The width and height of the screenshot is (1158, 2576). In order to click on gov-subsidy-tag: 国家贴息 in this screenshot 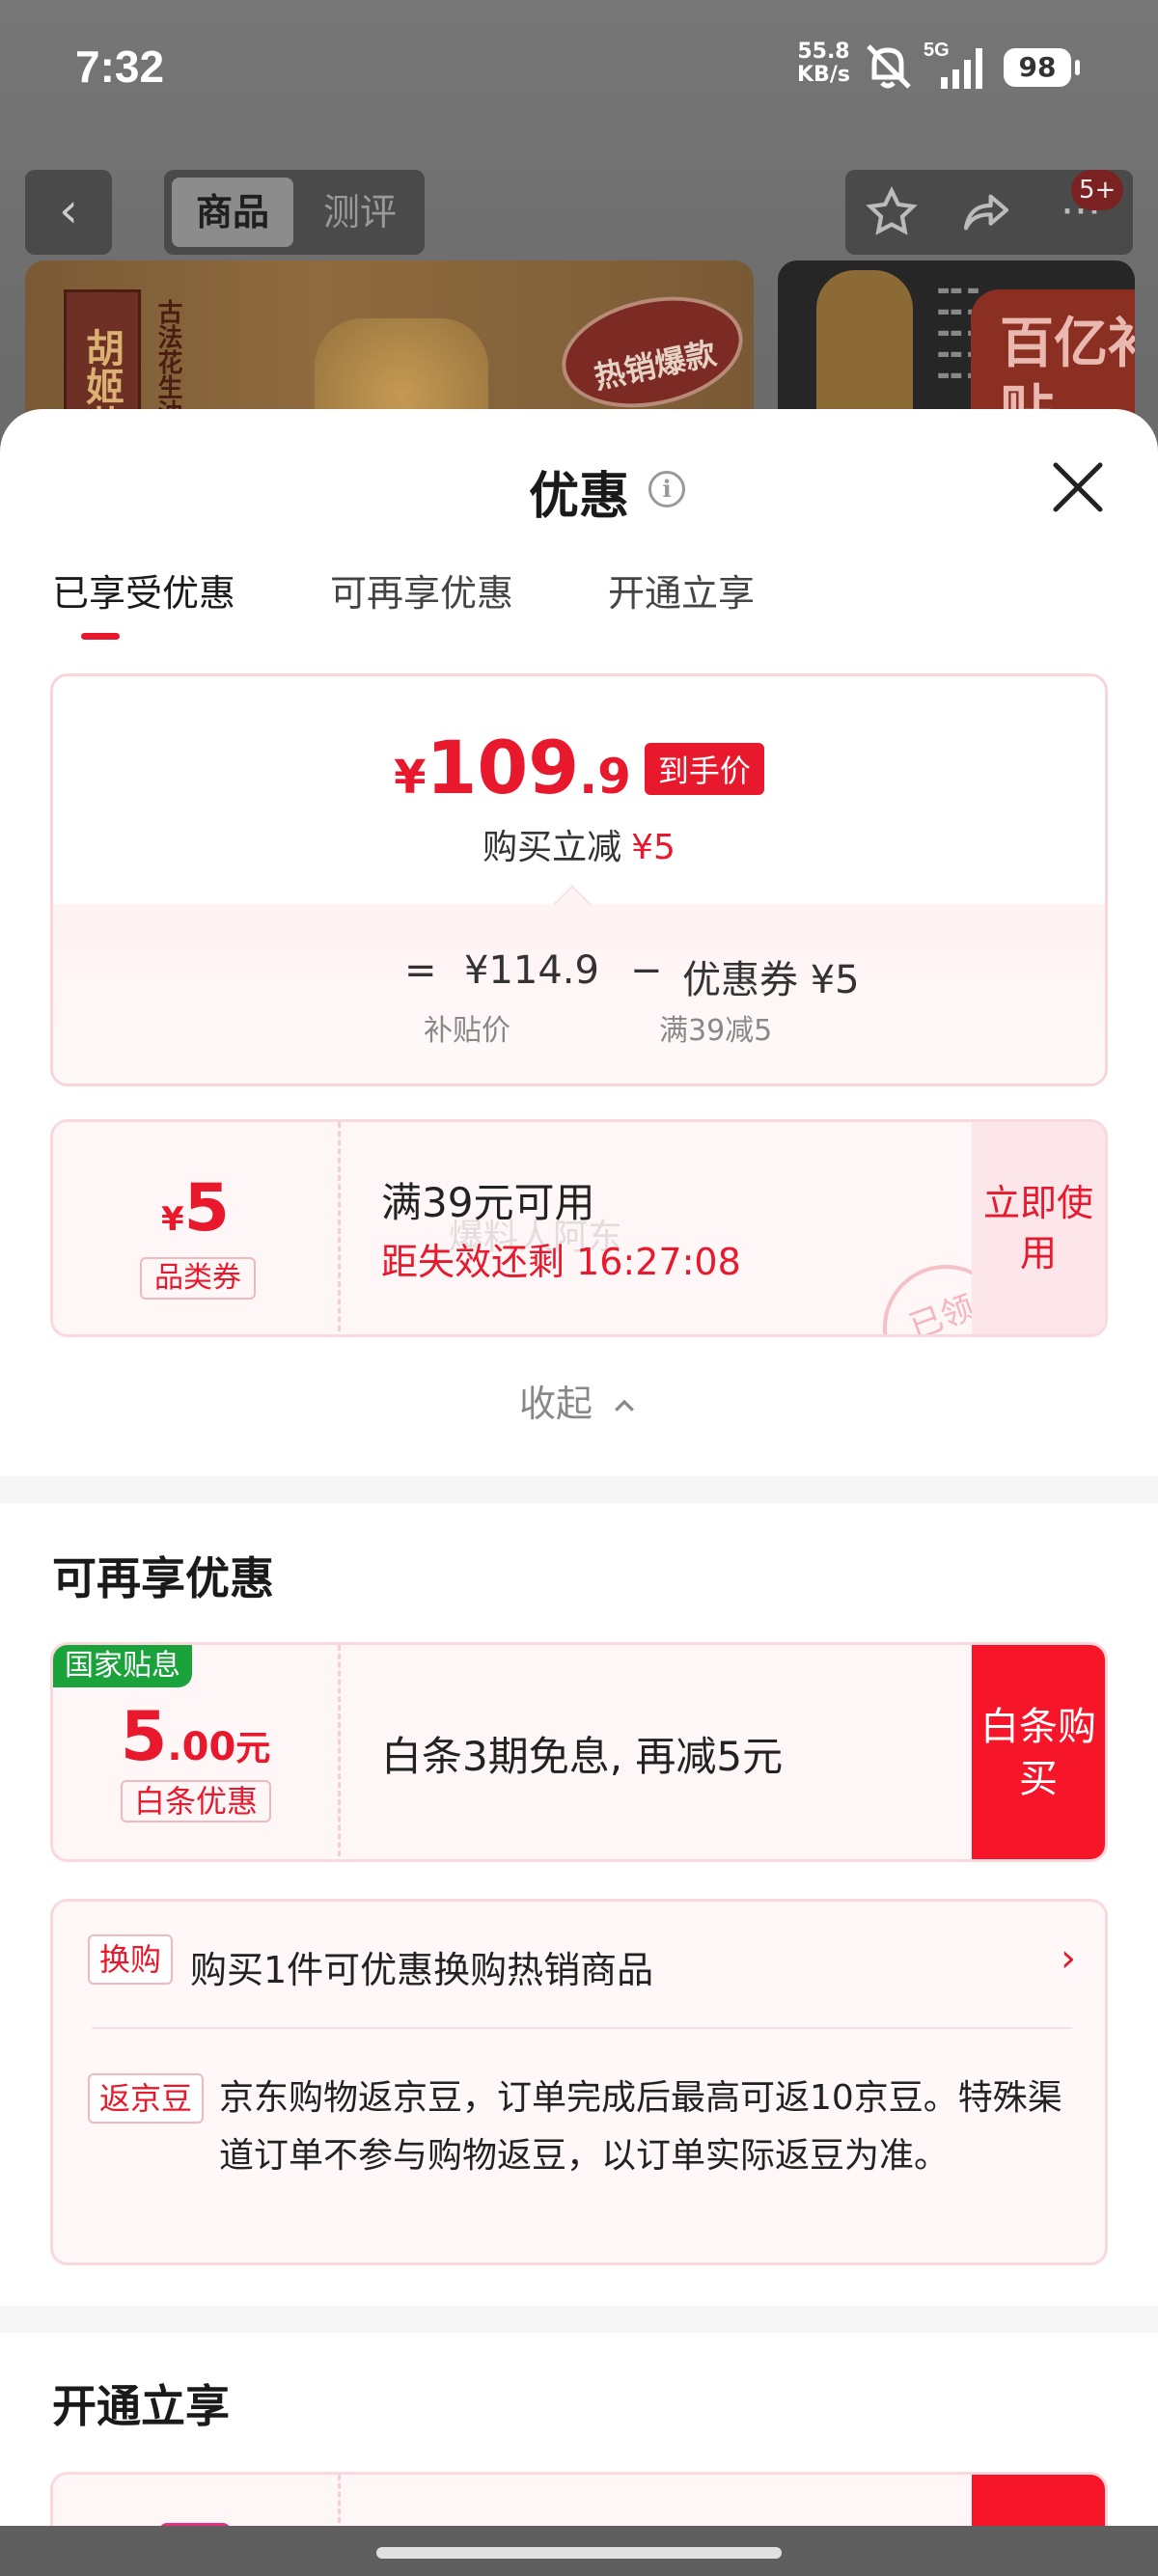, I will do `click(122, 1666)`.